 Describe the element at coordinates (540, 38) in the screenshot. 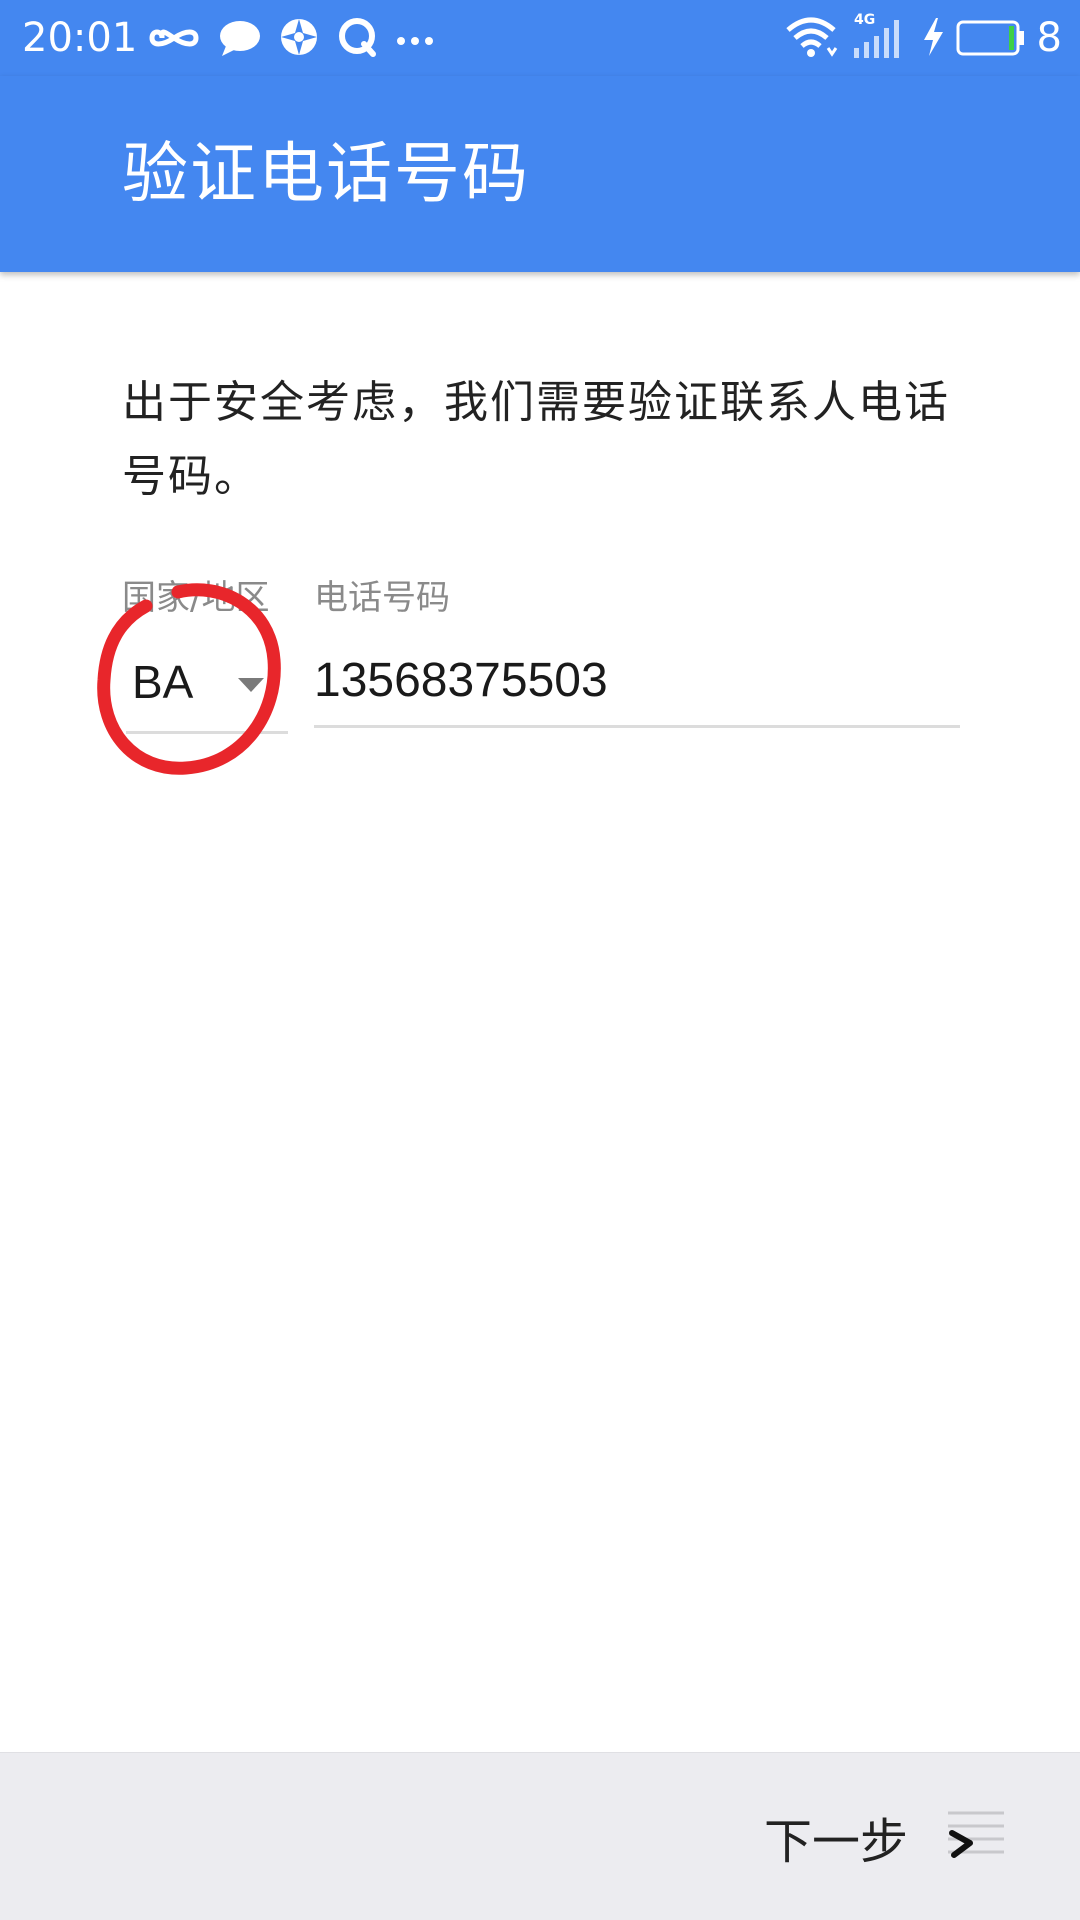

I see `status-bar: 20:01 4G 8` at that location.